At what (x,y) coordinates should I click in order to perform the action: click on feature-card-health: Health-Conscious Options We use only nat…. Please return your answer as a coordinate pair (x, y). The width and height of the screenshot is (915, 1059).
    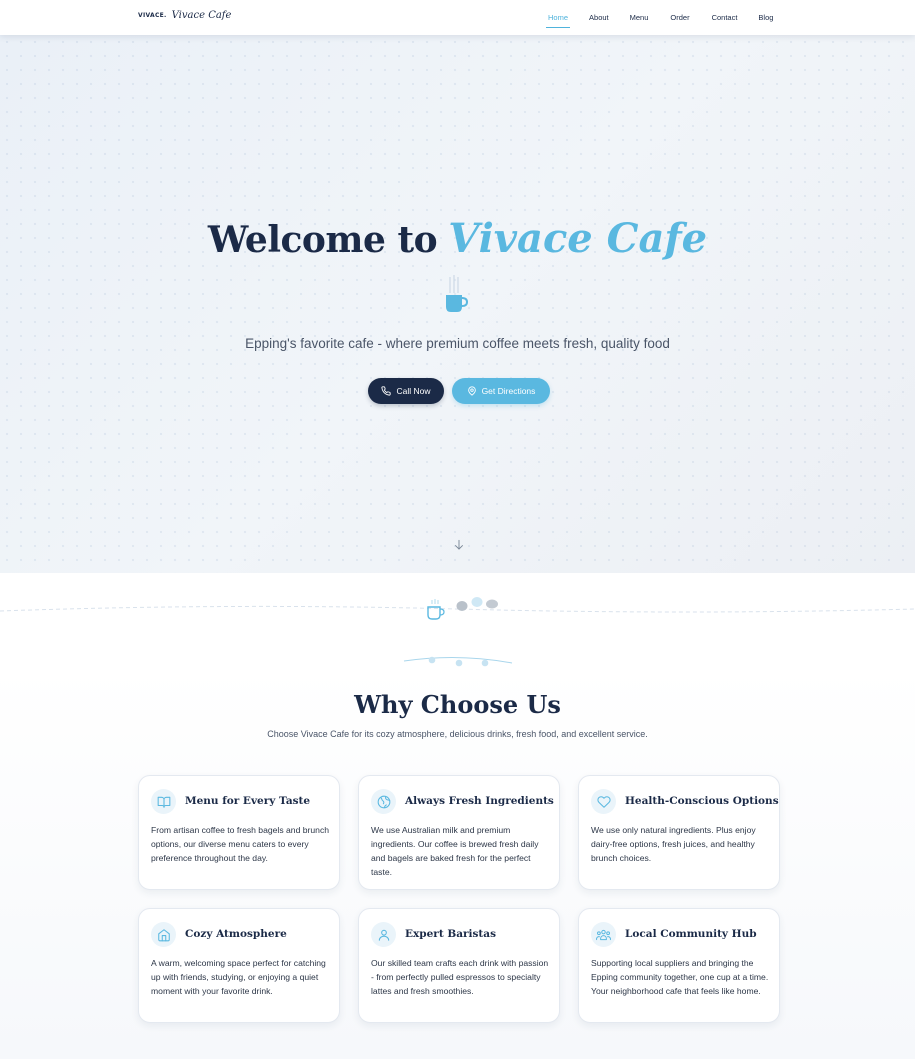
    Looking at the image, I should click on (679, 832).